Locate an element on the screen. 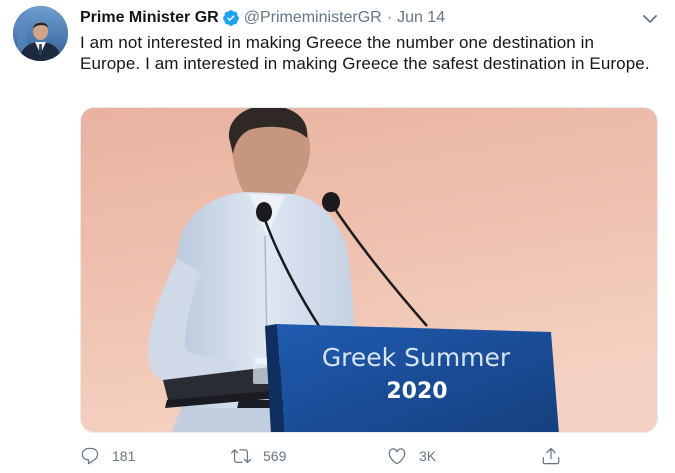 This screenshot has width=675, height=473. share-button is located at coordinates (557, 456).